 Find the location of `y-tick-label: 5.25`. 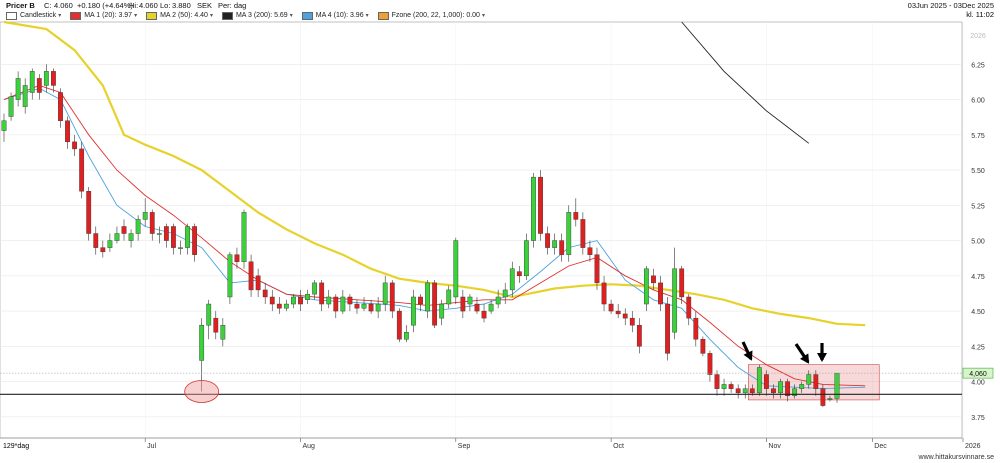

y-tick-label: 5.25 is located at coordinates (978, 206).